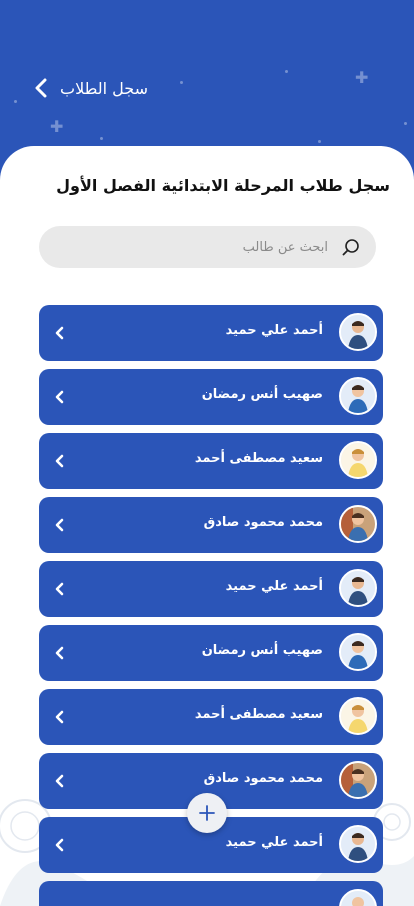 Image resolution: width=414 pixels, height=906 pixels. I want to click on plus-icon, so click(207, 813).